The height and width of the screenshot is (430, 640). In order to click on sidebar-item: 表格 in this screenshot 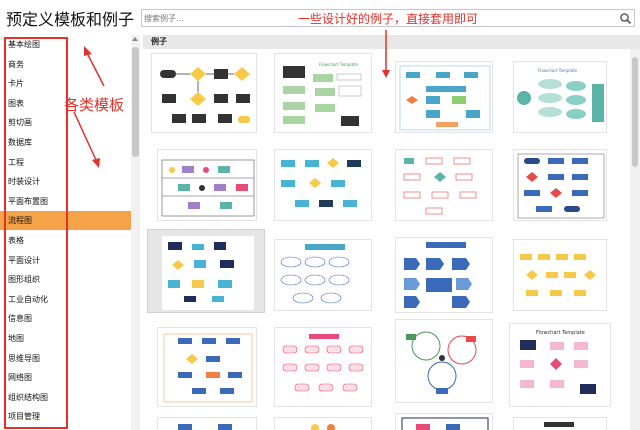, I will do `click(65, 240)`.